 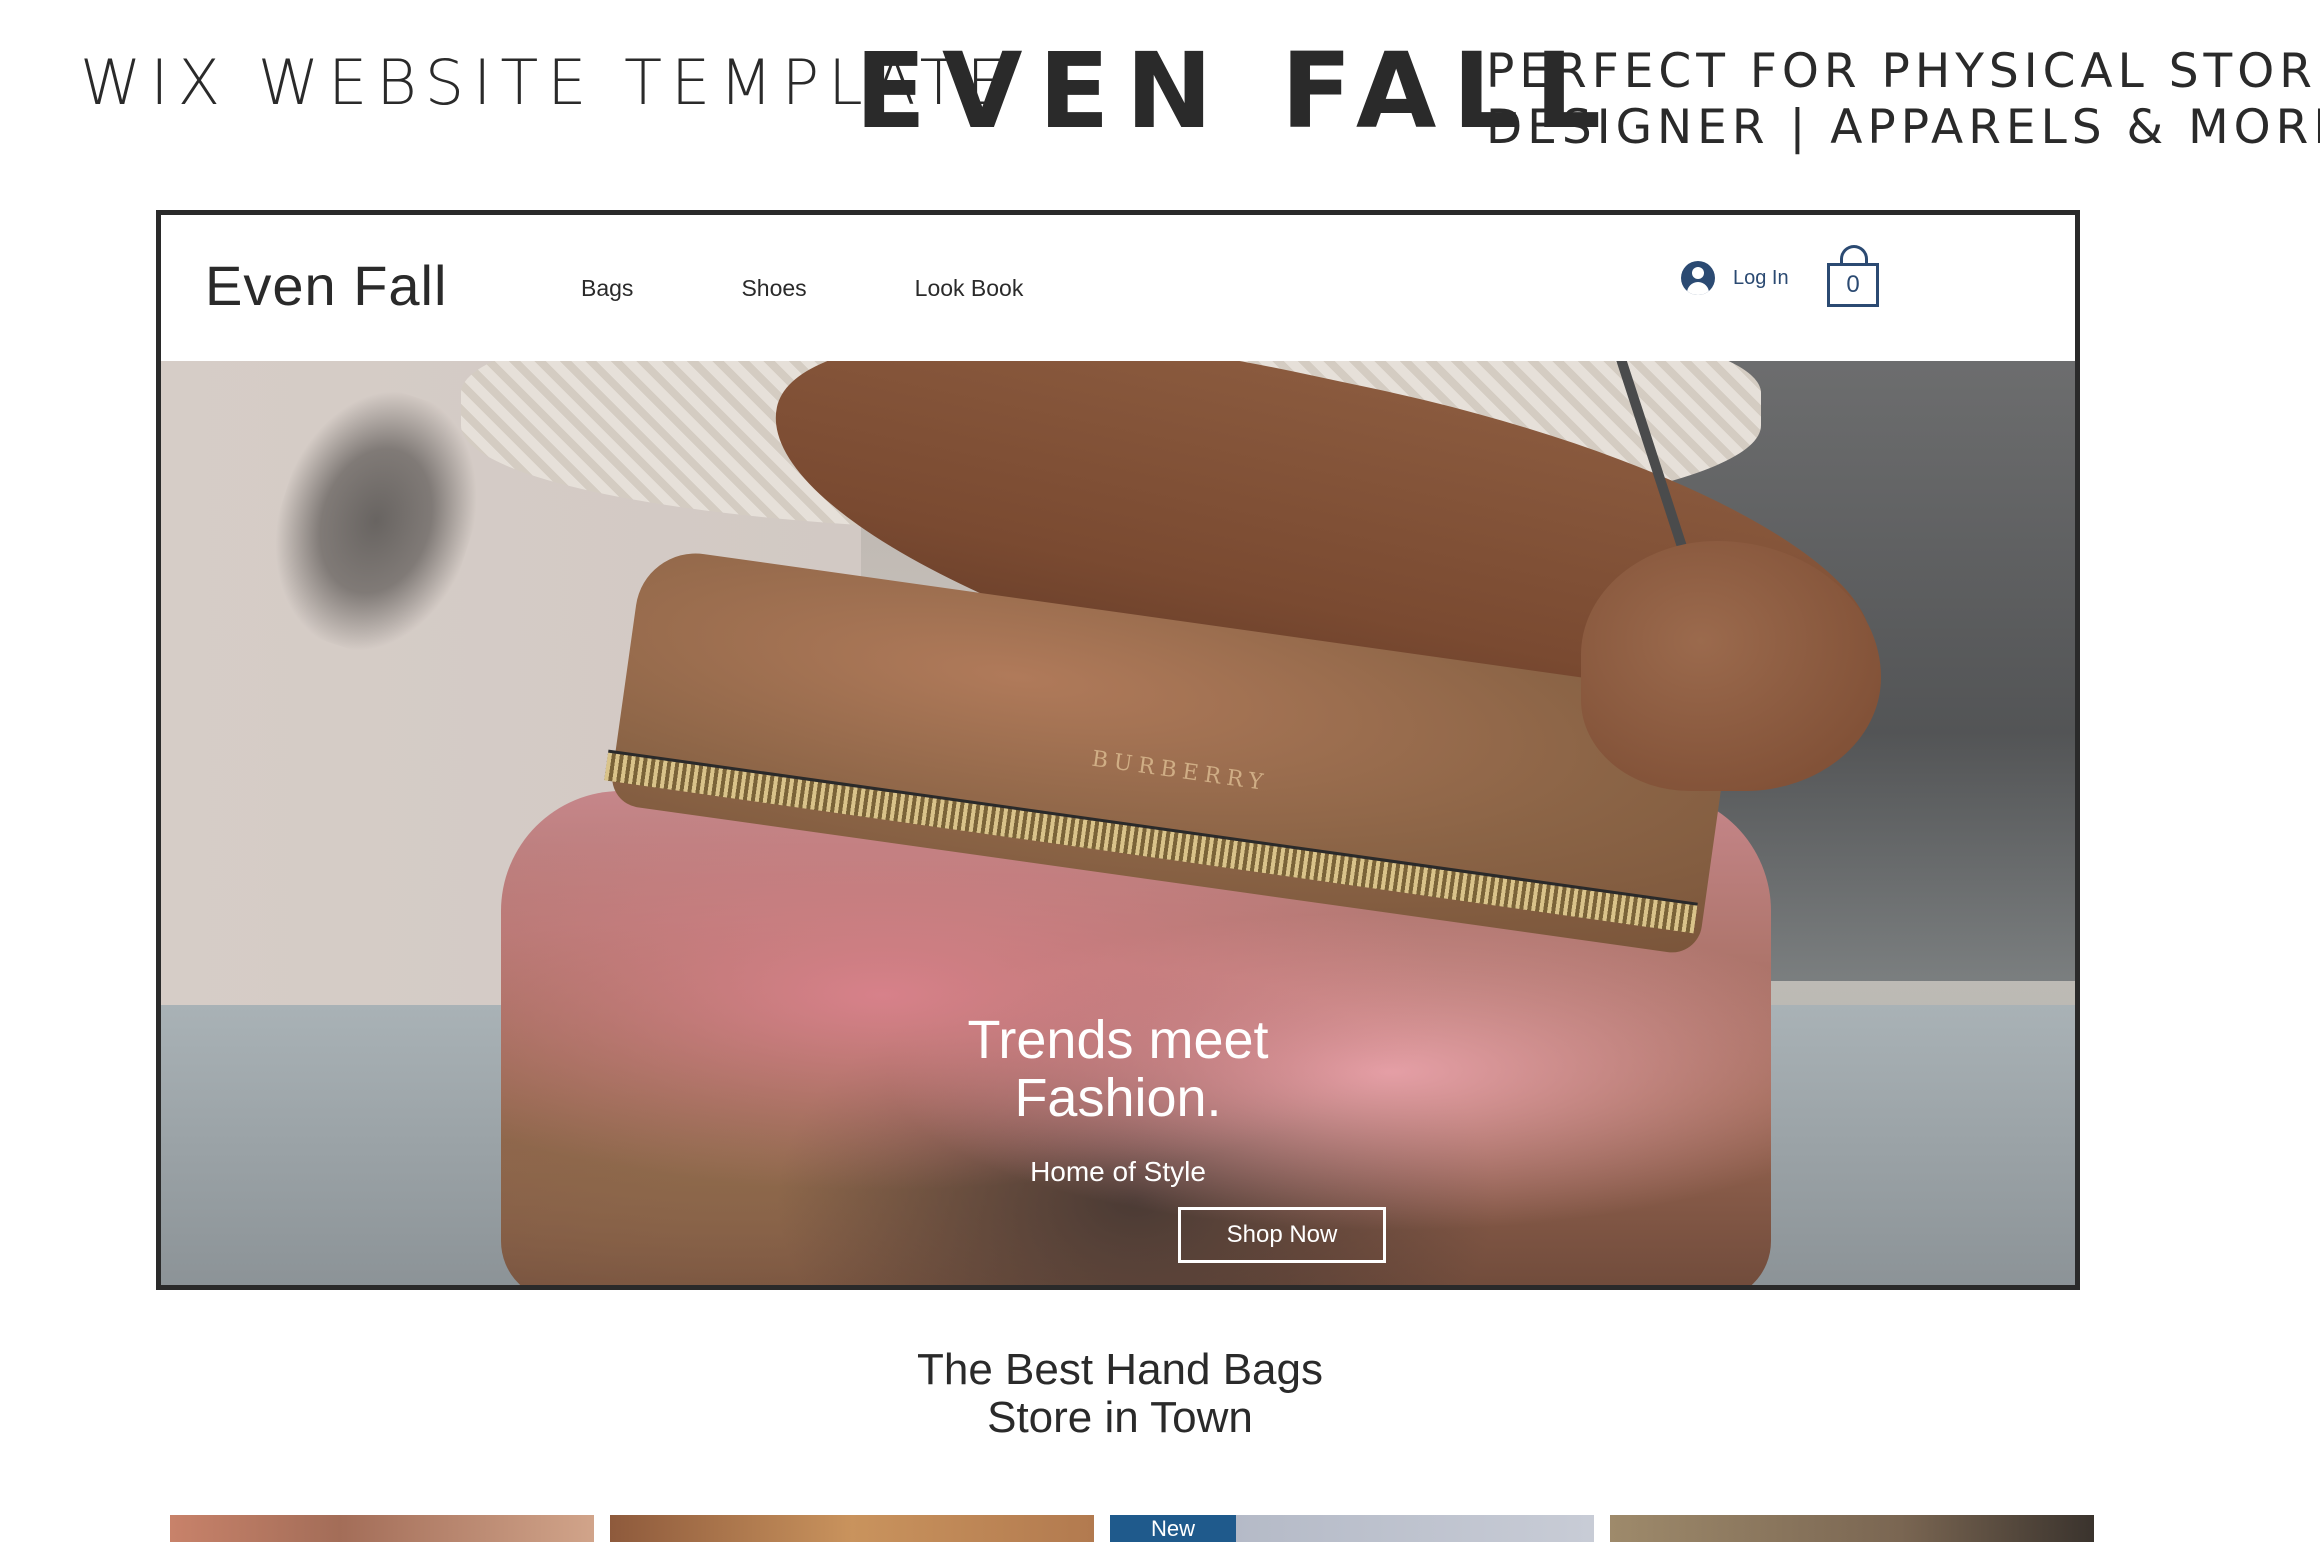 I want to click on section-title: The Best Hand Bags Store in Town, so click(x=1120, y=1394).